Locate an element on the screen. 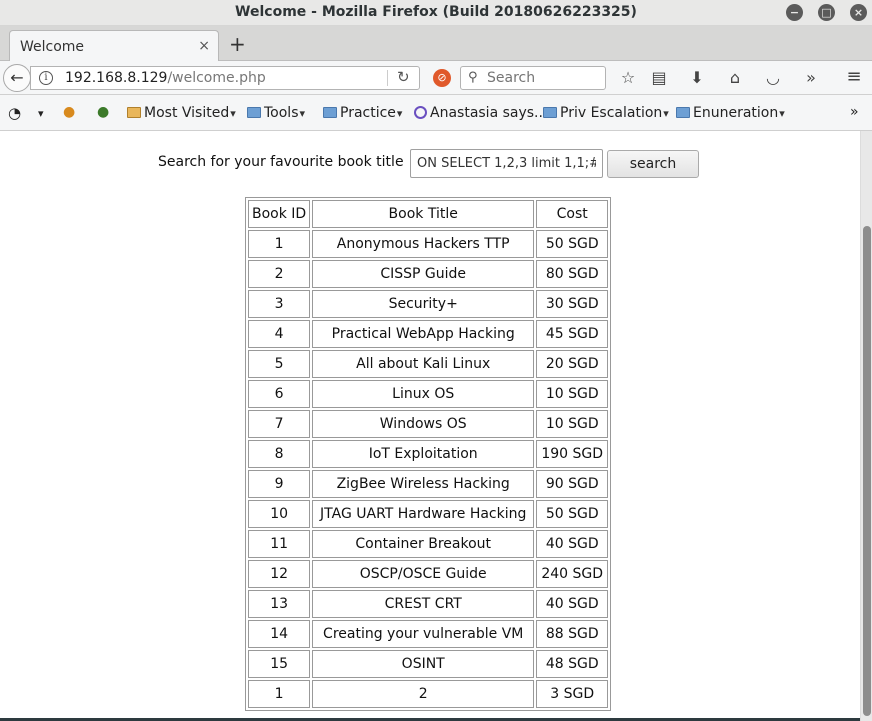 The width and height of the screenshot is (872, 721). reading-list-icon: ▤ is located at coordinates (659, 77).